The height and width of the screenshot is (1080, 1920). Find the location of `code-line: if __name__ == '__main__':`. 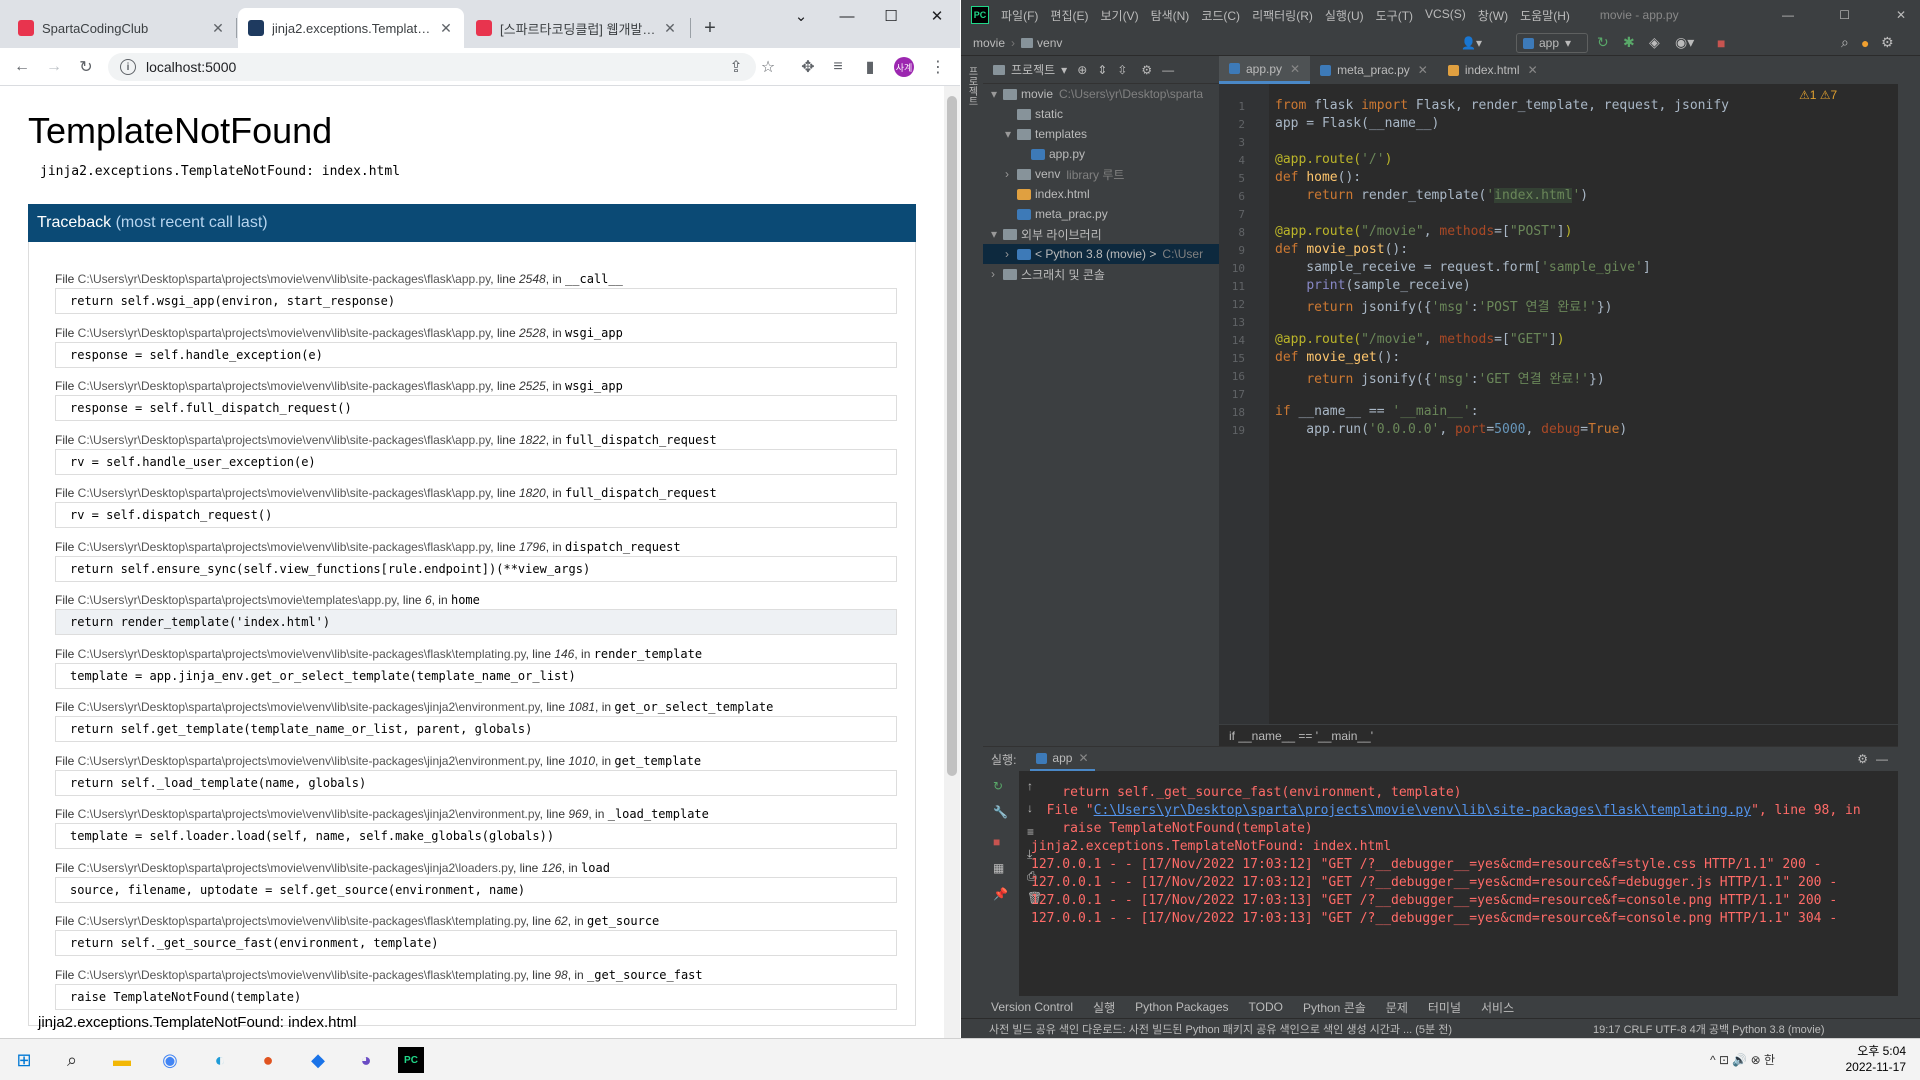

code-line: if __name__ == '__main__': is located at coordinates (1377, 411).